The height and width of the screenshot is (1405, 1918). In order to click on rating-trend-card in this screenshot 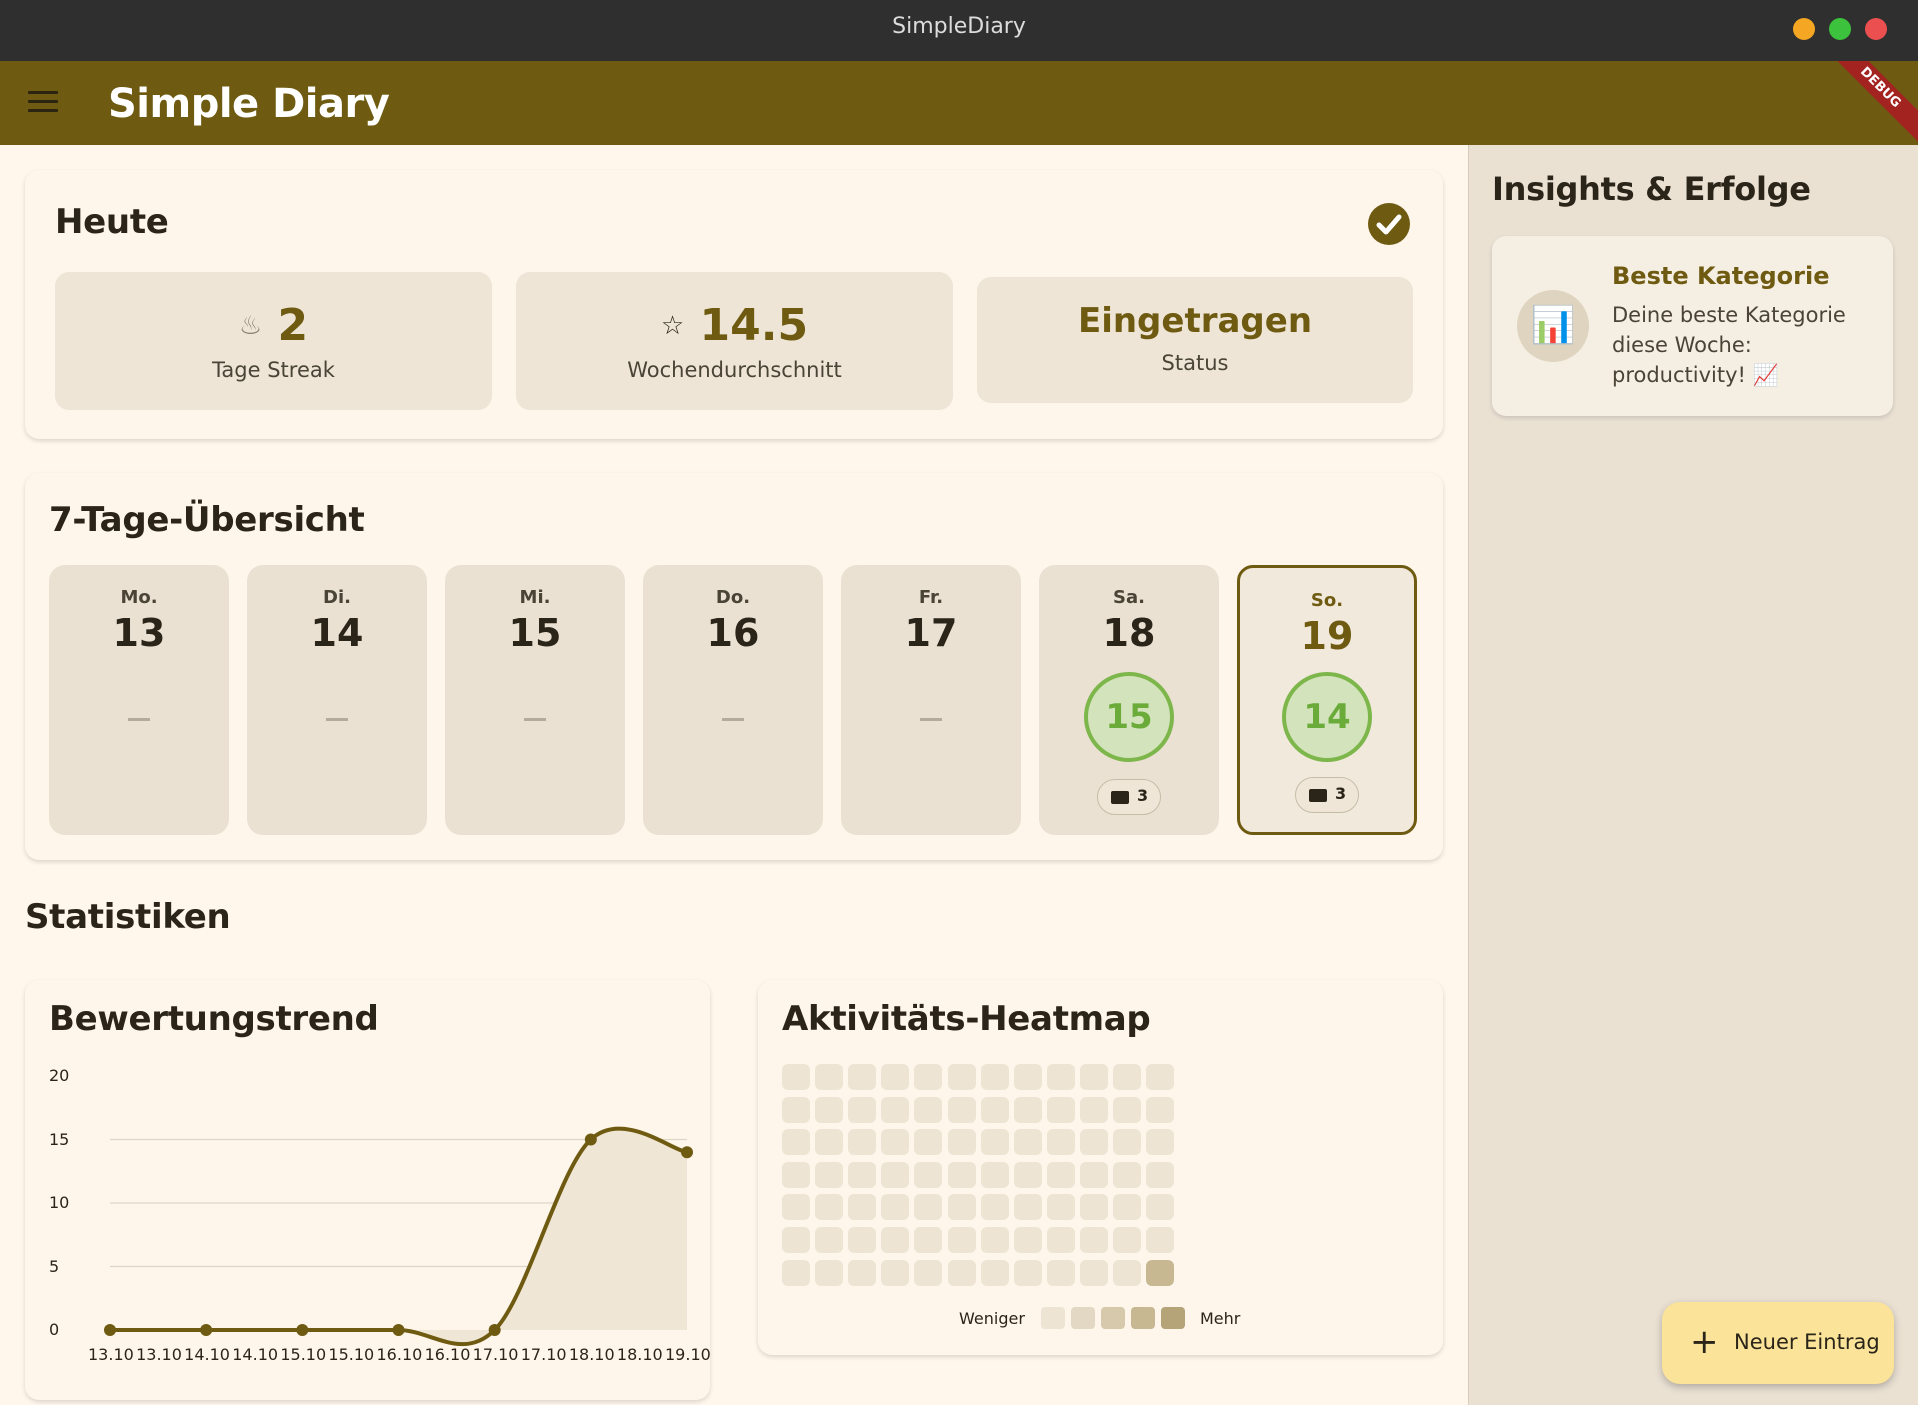, I will do `click(367, 1190)`.